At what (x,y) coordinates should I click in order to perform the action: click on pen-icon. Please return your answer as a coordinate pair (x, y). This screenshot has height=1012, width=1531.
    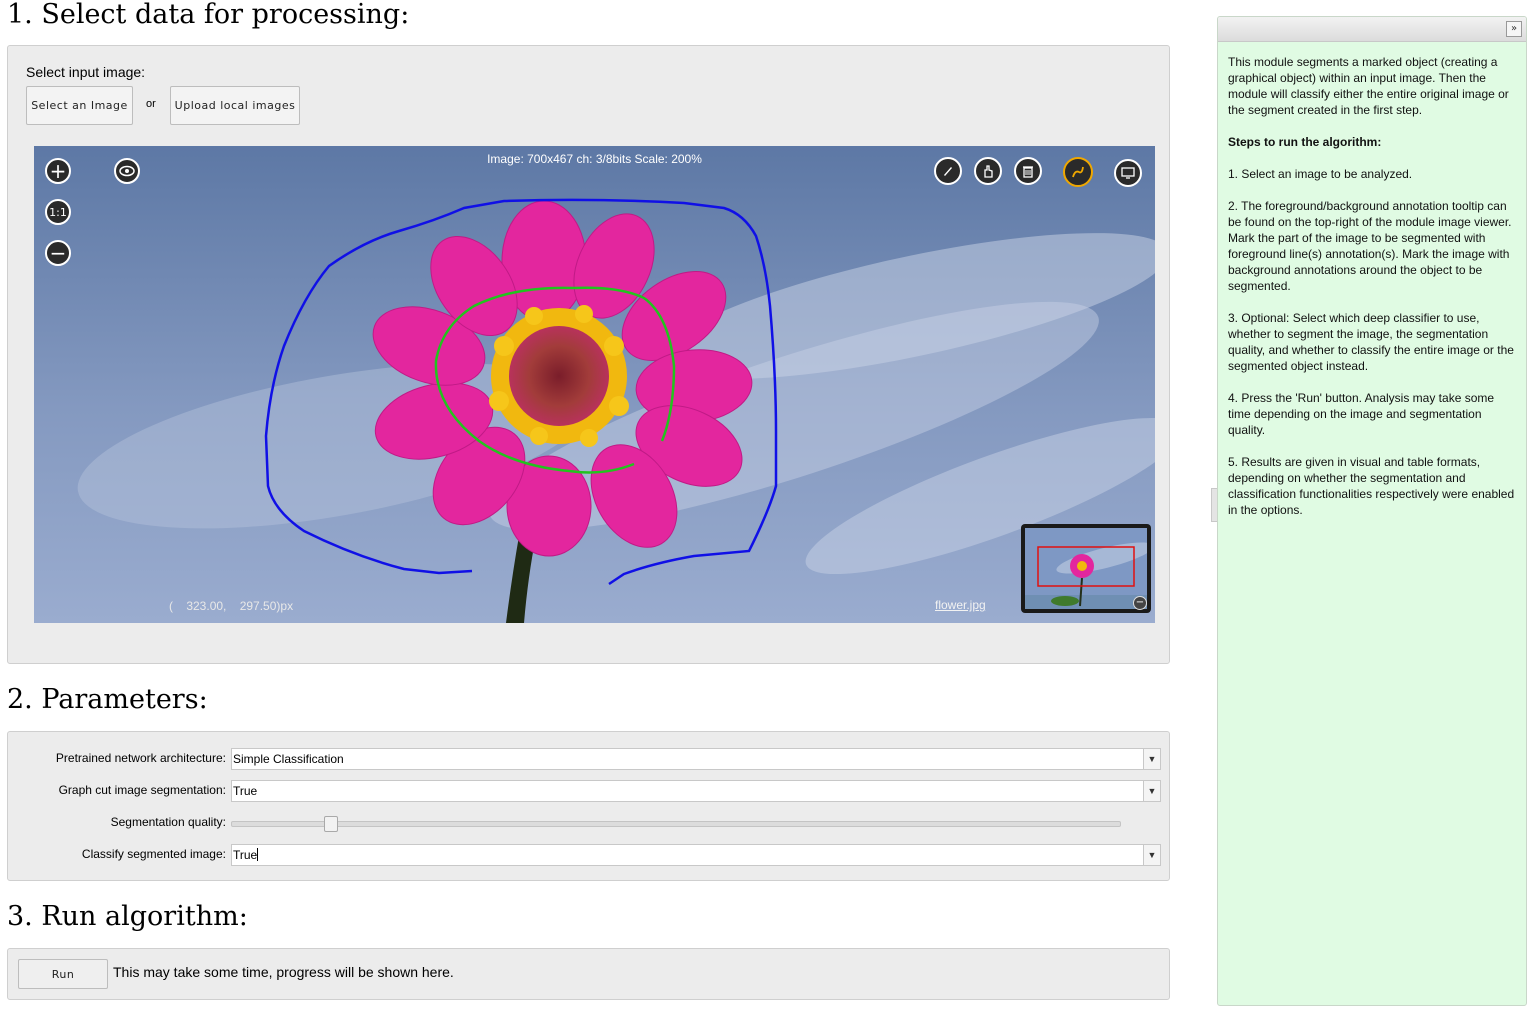
    Looking at the image, I should click on (948, 171).